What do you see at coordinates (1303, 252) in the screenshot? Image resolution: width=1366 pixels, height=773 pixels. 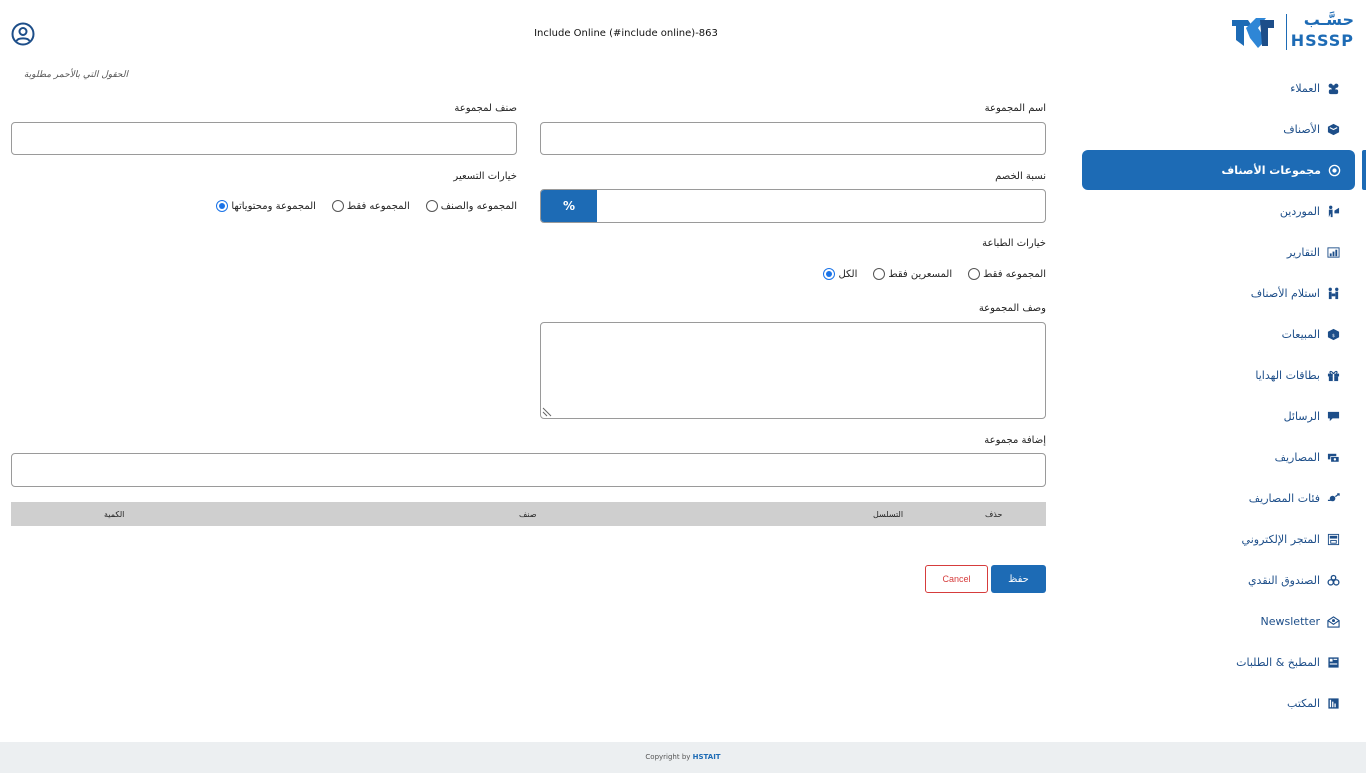 I see `sidebar-item-label: التقارير` at bounding box center [1303, 252].